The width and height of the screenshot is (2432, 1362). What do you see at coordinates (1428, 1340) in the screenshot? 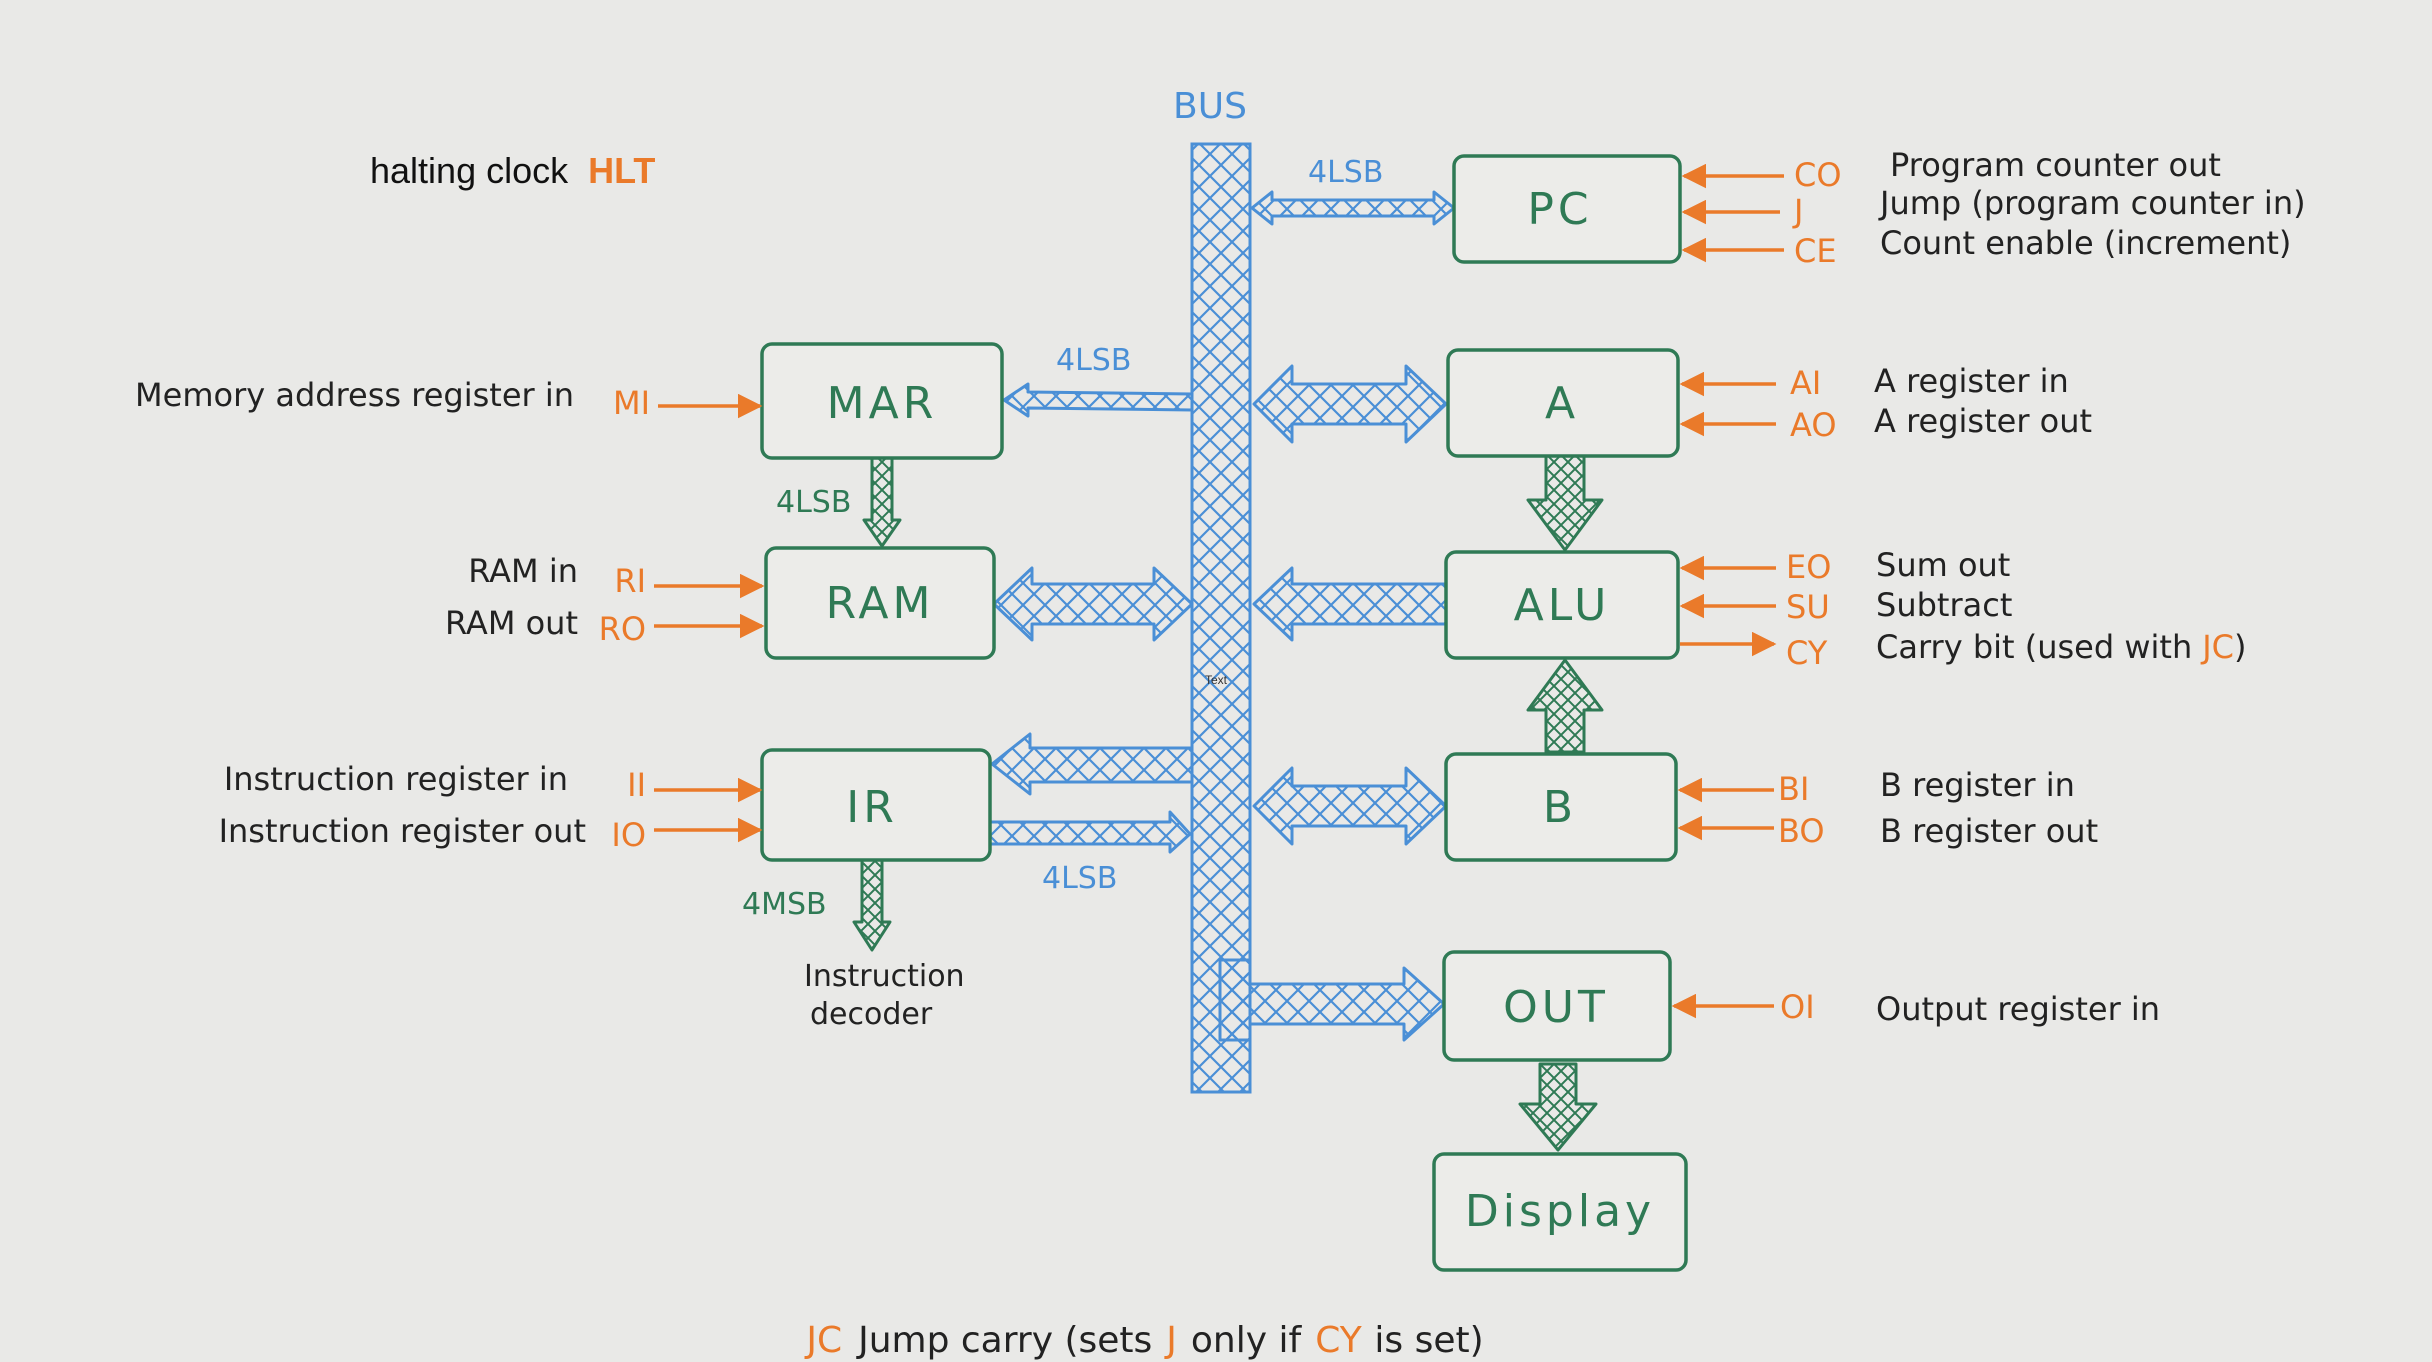
I see `jc-text-3: is set)` at bounding box center [1428, 1340].